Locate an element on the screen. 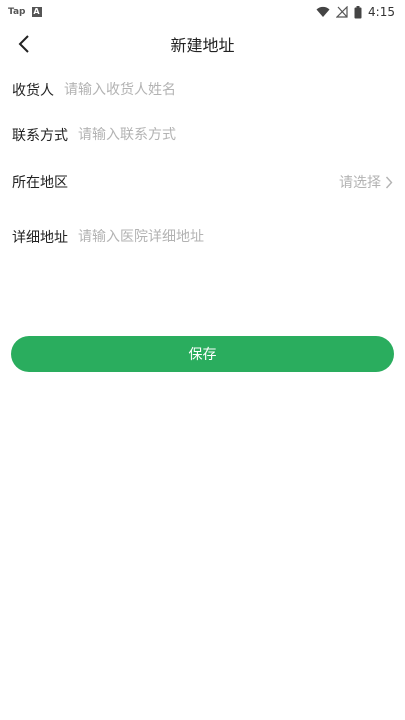  contact-label: 联系方式 is located at coordinates (40, 136).